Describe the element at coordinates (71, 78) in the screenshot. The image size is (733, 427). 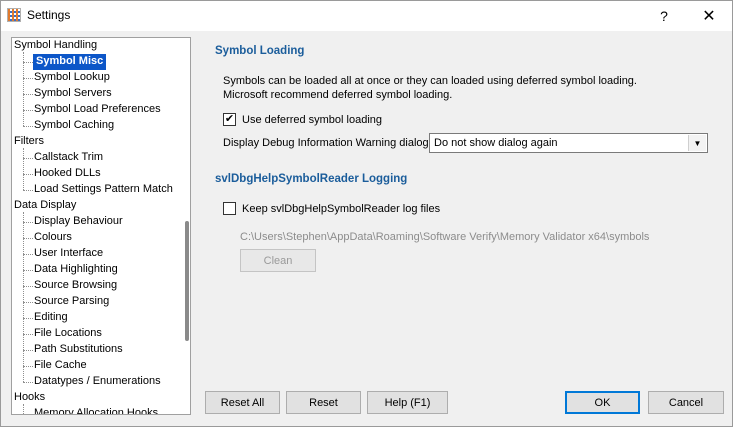
I see `tree-item: Symbol Lookup` at that location.